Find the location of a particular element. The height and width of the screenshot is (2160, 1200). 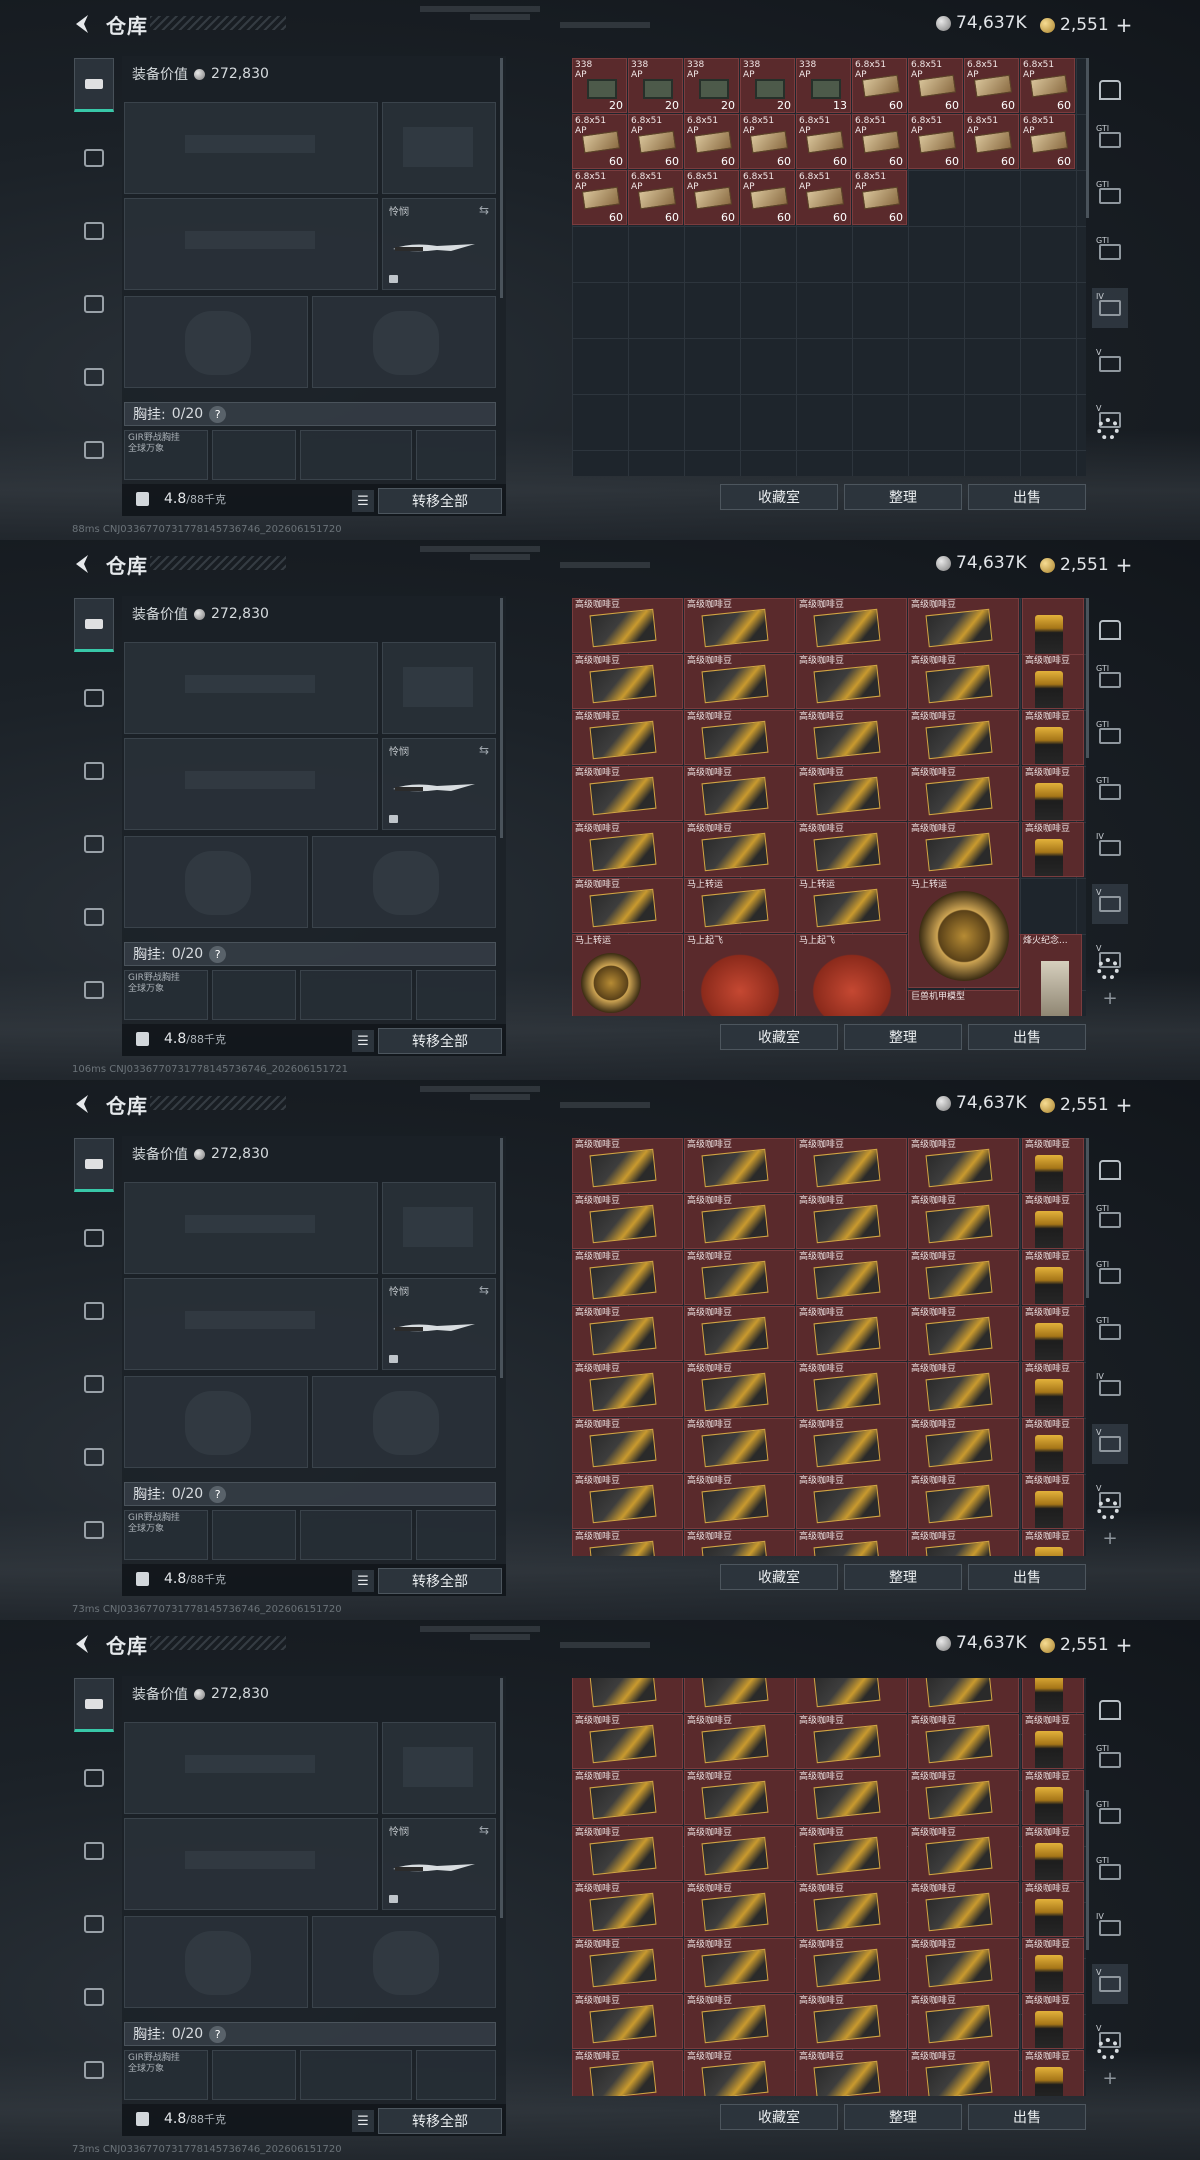

secondary-weapon-slot is located at coordinates (251, 1324).